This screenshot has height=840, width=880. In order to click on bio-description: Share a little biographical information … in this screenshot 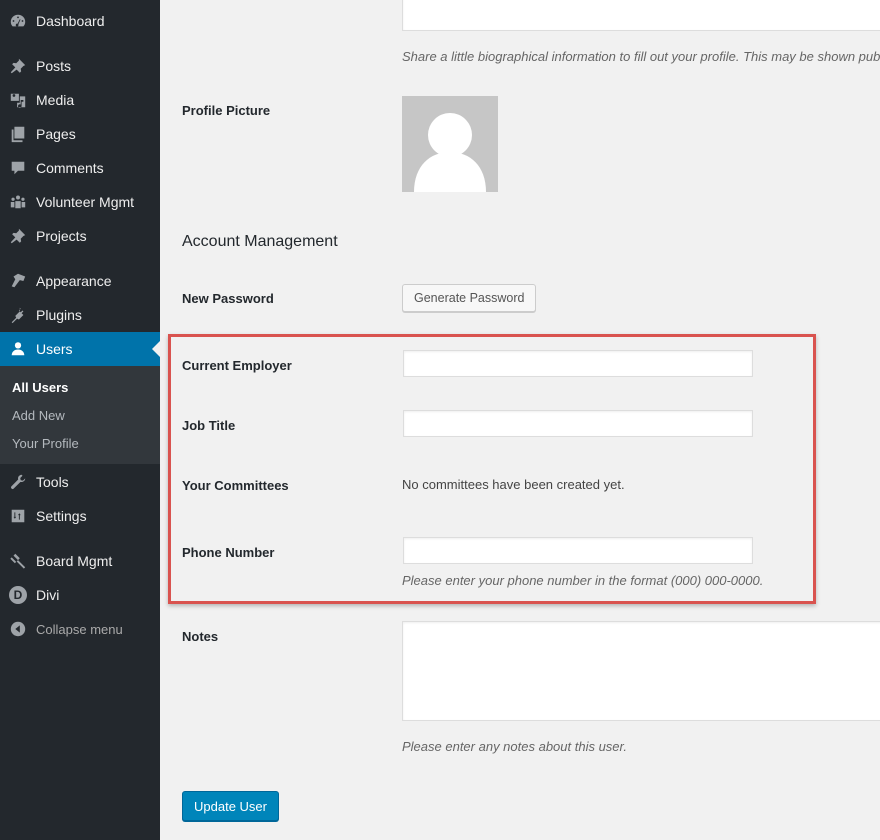, I will do `click(641, 56)`.